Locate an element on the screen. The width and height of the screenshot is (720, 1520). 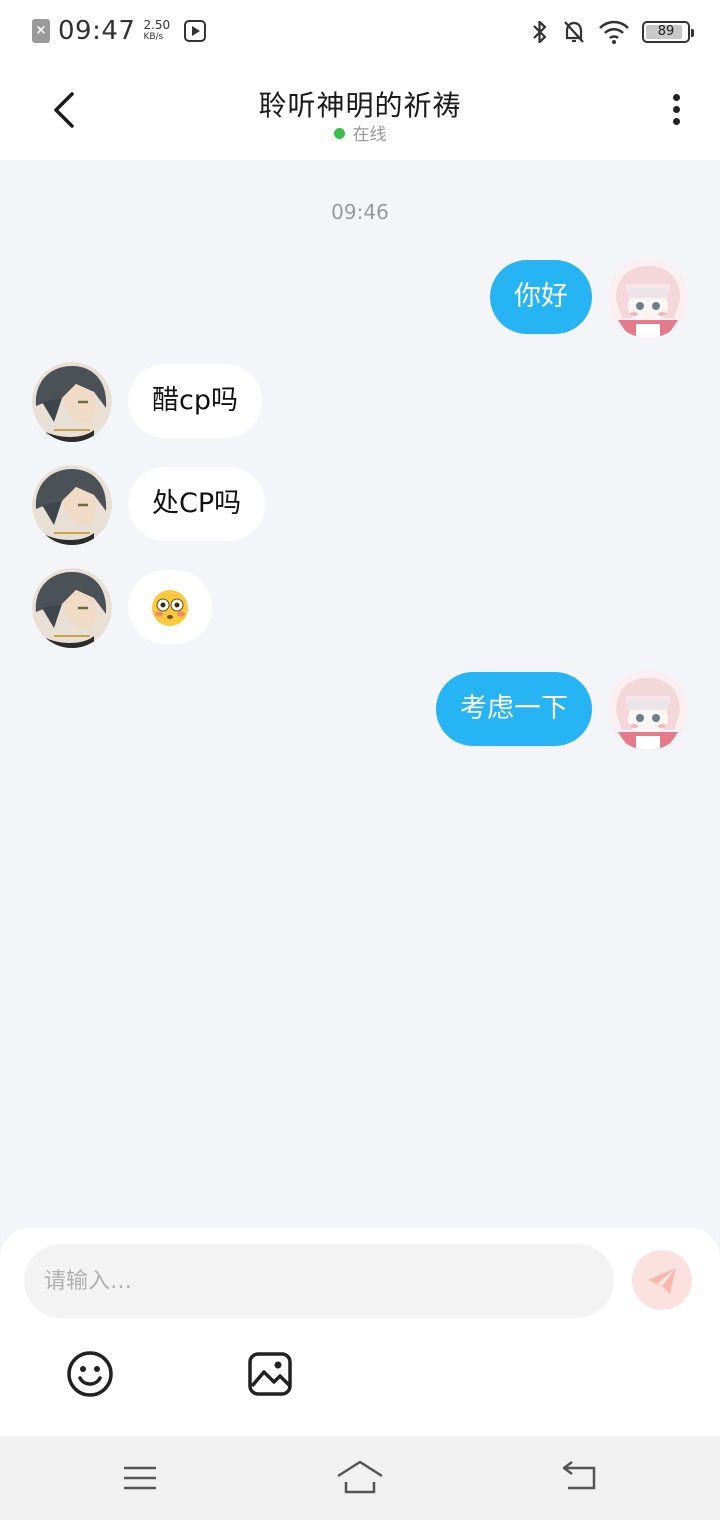
flushed-emoji-icon is located at coordinates (170, 607).